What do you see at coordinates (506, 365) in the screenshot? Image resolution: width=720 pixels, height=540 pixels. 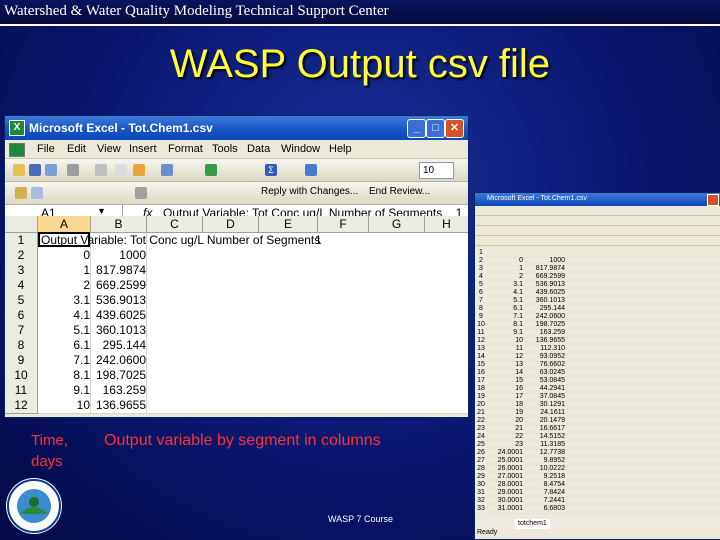 I see `cell-time: 13` at bounding box center [506, 365].